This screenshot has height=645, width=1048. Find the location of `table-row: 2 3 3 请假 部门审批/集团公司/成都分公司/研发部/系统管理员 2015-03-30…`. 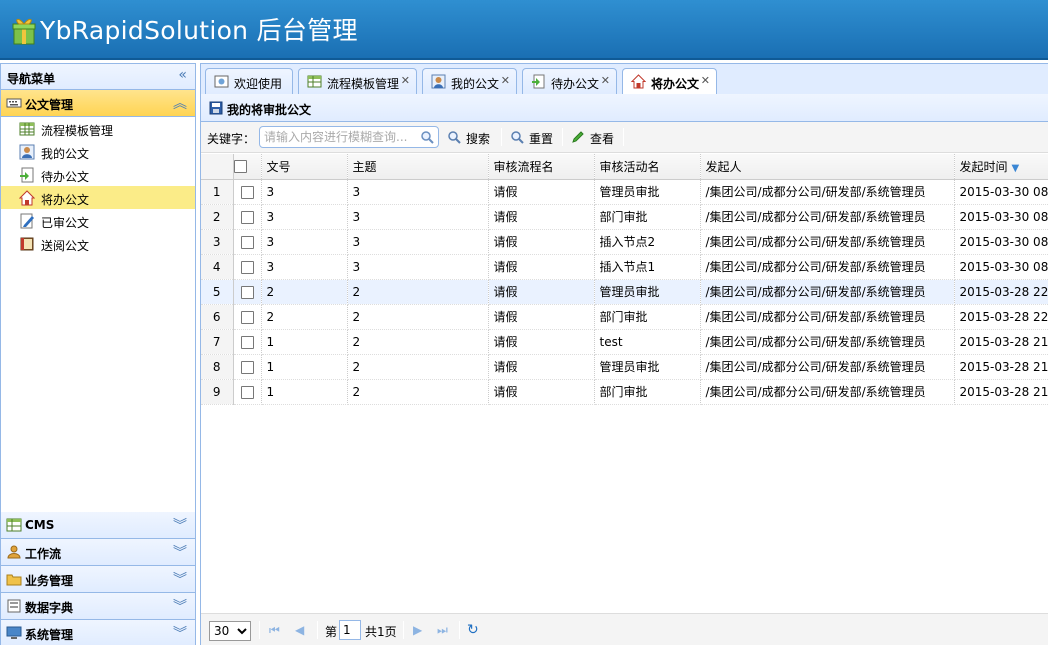

table-row: 2 3 3 请假 部门审批/集团公司/成都分公司/研发部/系统管理员 2015-03-30… is located at coordinates (624, 217).